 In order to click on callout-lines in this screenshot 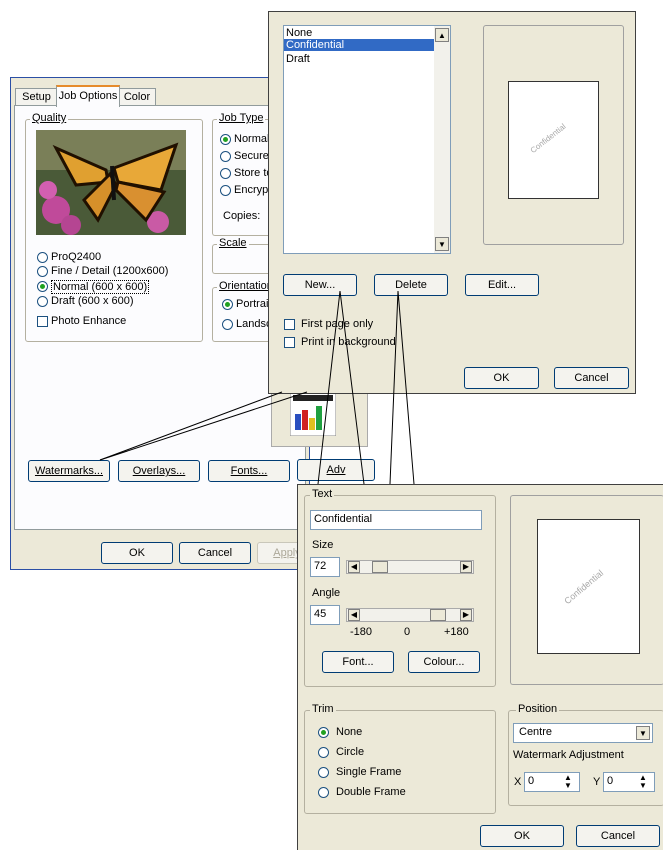, I will do `click(257, 387)`.